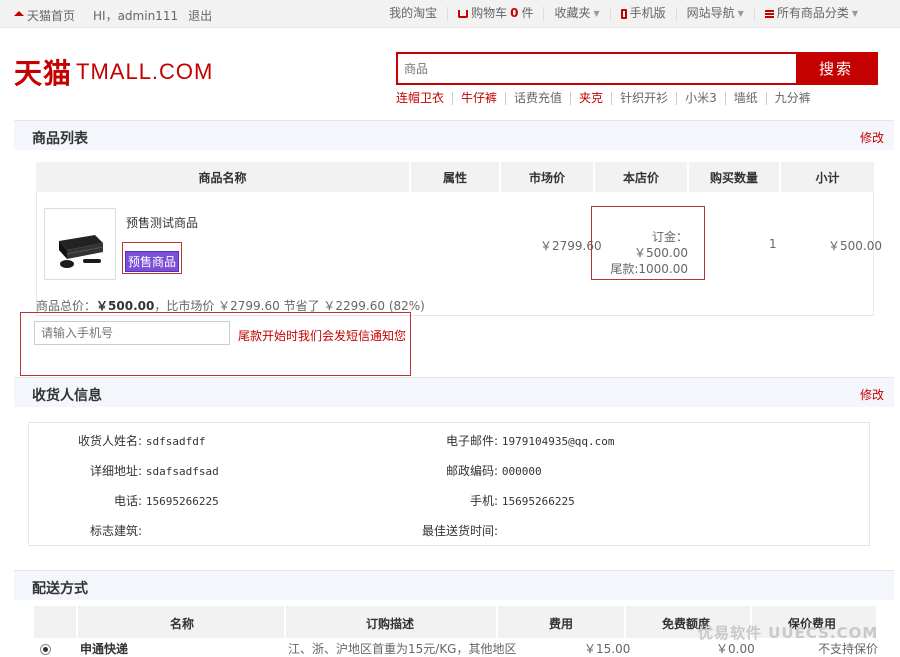 Image resolution: width=900 pixels, height=657 pixels. Describe the element at coordinates (132, 333) in the screenshot. I see `phone-input` at that location.